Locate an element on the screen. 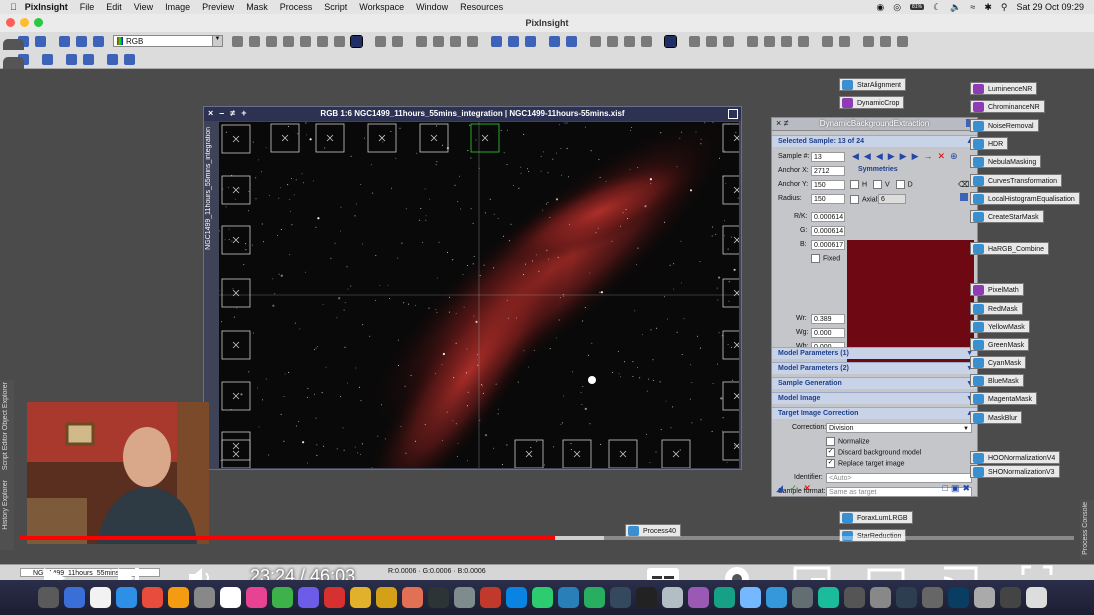 This screenshot has width=1094, height=615. cancel-icon: ✕ is located at coordinates (808, 488).